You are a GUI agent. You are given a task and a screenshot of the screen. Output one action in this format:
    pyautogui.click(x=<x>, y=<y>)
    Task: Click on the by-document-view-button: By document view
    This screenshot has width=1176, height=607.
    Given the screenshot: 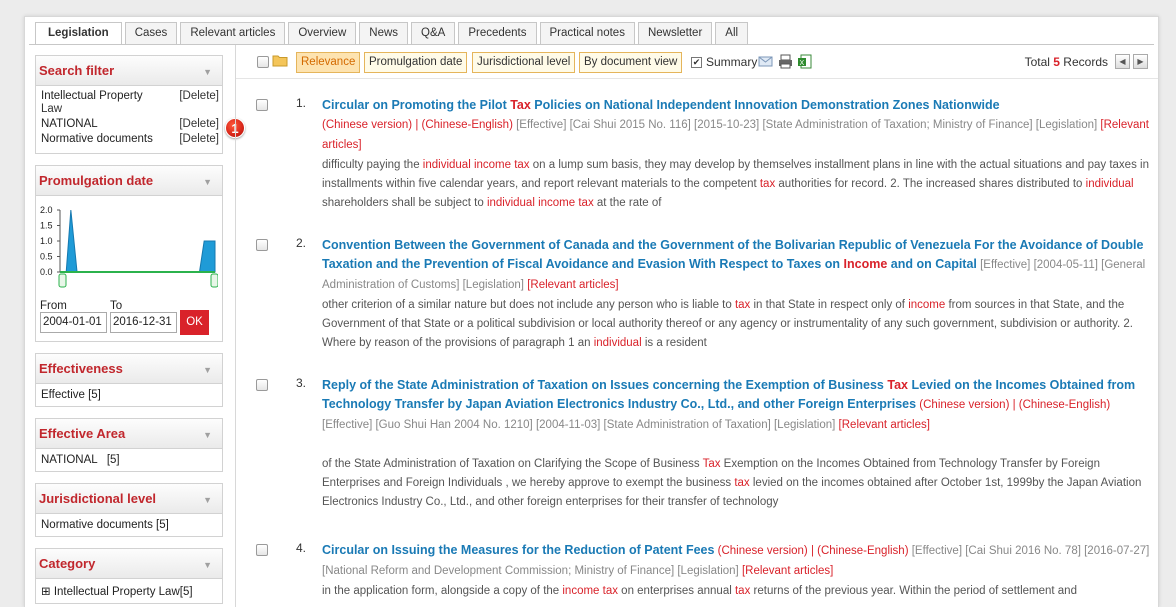 What is the action you would take?
    pyautogui.click(x=631, y=62)
    